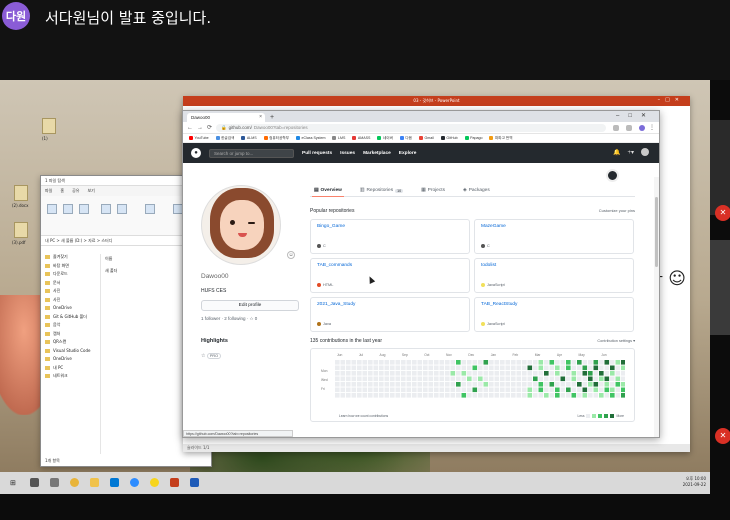 This screenshot has width=730, height=520. Describe the element at coordinates (249, 138) in the screenshot. I see `bookmark-item: ALMS` at that location.